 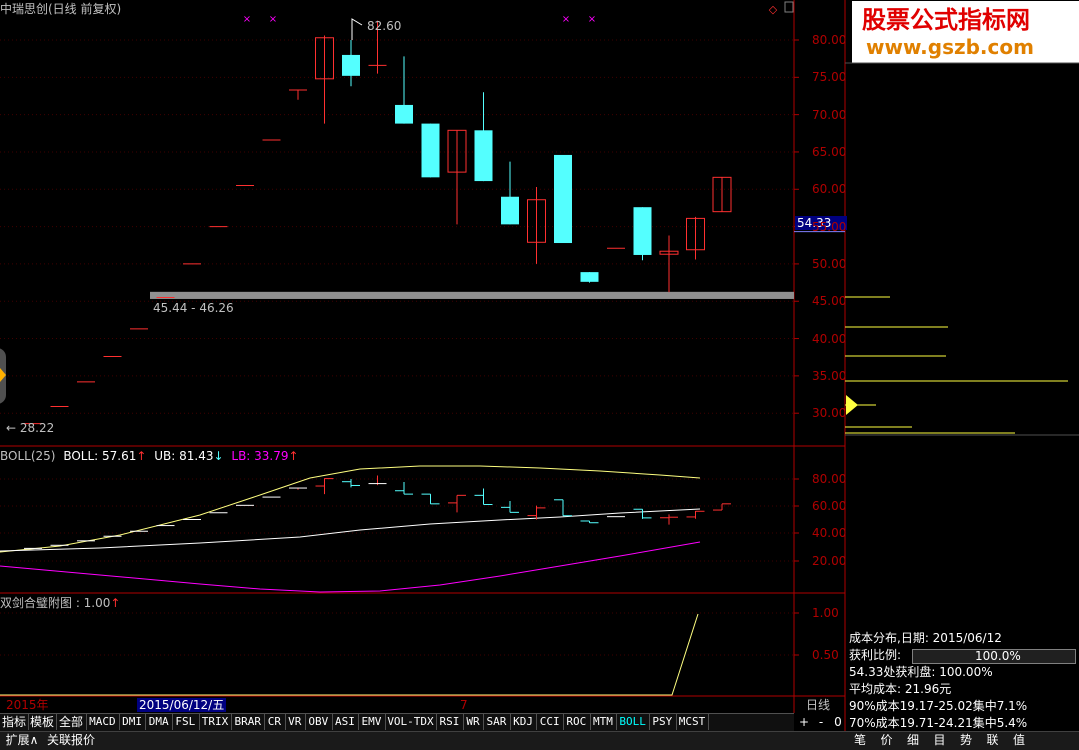 What do you see at coordinates (829, 189) in the screenshot?
I see `price-tick-label: 60.00` at bounding box center [829, 189].